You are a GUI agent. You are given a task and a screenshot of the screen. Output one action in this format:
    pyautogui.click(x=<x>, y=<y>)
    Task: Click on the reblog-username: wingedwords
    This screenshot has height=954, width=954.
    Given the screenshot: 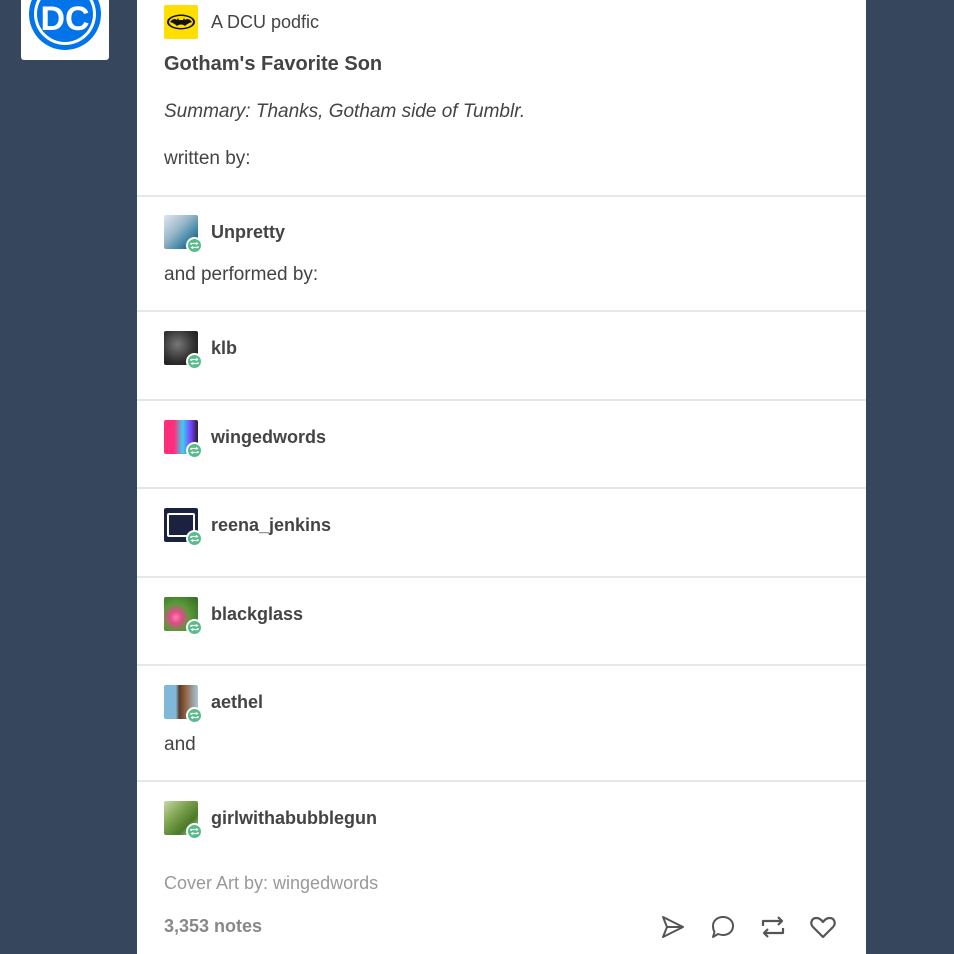 What is the action you would take?
    pyautogui.click(x=268, y=437)
    